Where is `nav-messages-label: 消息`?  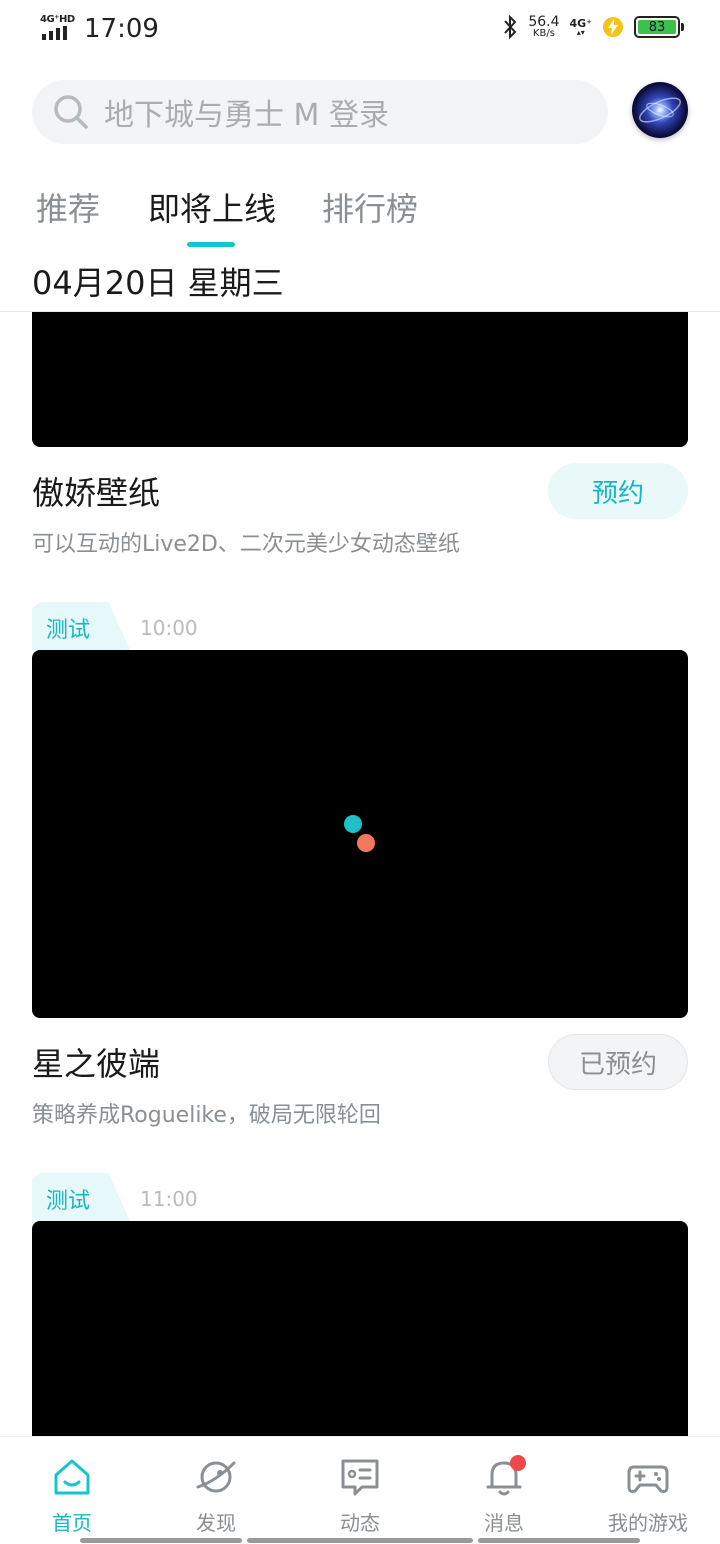
nav-messages-label: 消息 is located at coordinates (504, 1523).